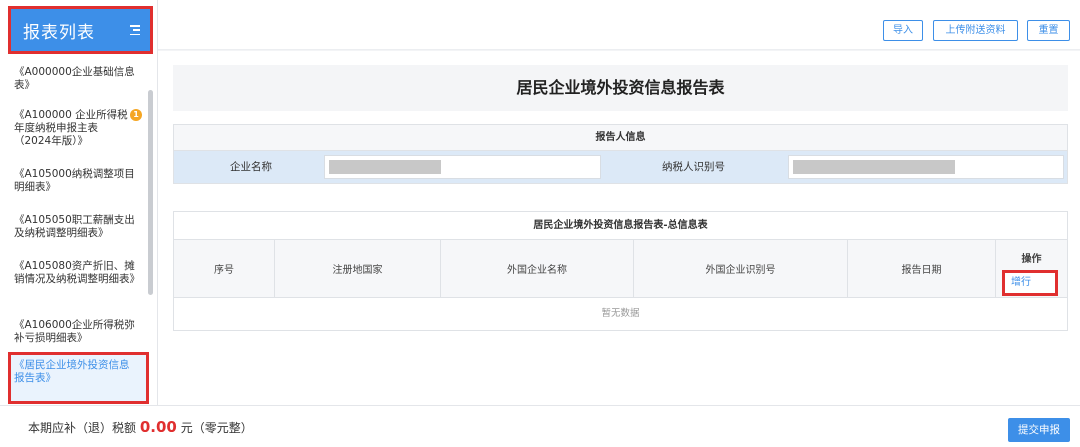  Describe the element at coordinates (620, 138) in the screenshot. I see `reporter-info-heading: 报告人信息` at that location.